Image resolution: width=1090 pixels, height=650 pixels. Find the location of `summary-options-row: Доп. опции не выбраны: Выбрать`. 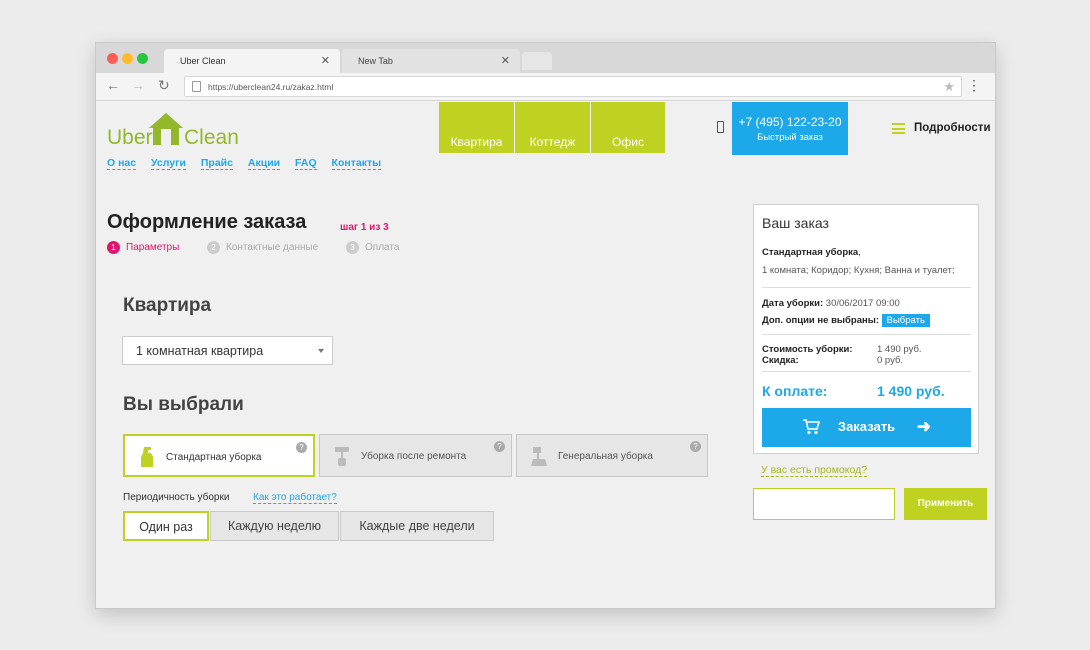

summary-options-row: Доп. опции не выбраны: Выбрать is located at coordinates (846, 320).